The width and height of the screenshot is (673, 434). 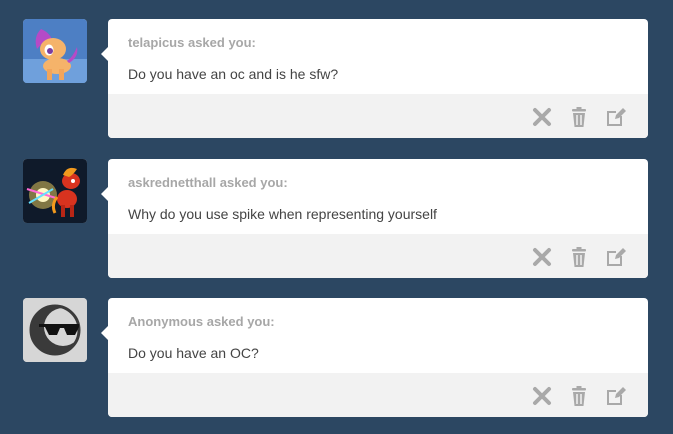 What do you see at coordinates (192, 42) in the screenshot?
I see `asker-name: telapicus asked you:` at bounding box center [192, 42].